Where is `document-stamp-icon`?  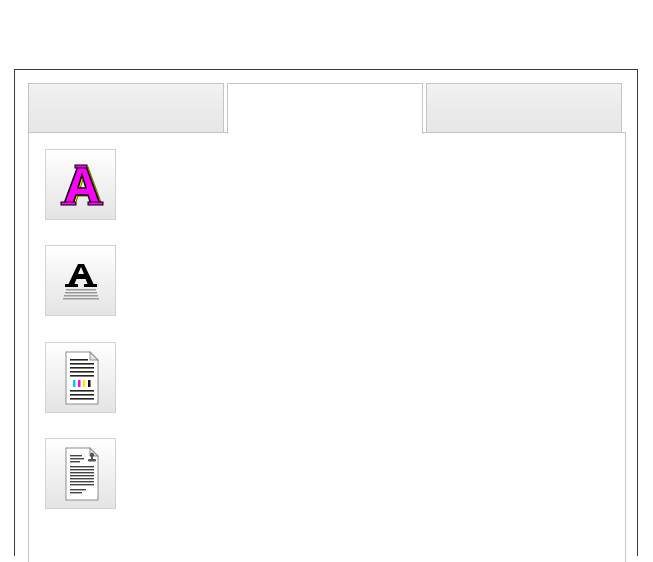
document-stamp-icon is located at coordinates (82, 473).